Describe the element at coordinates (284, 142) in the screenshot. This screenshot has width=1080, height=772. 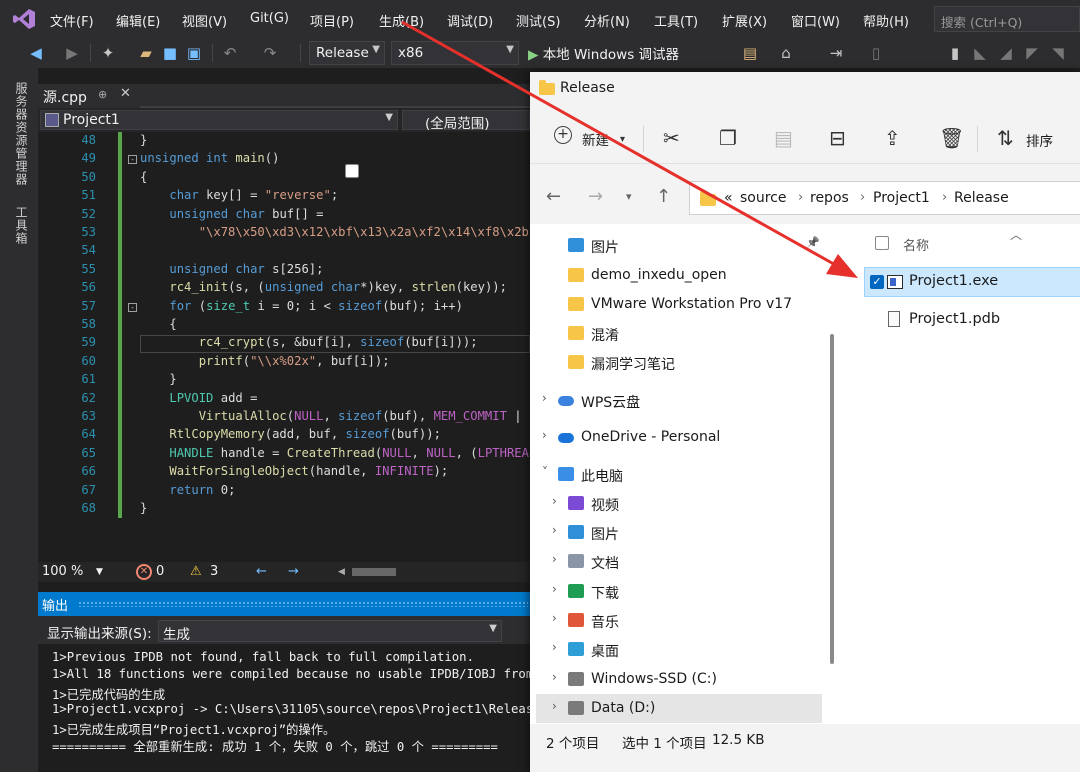
I see `code-line: 48}` at that location.